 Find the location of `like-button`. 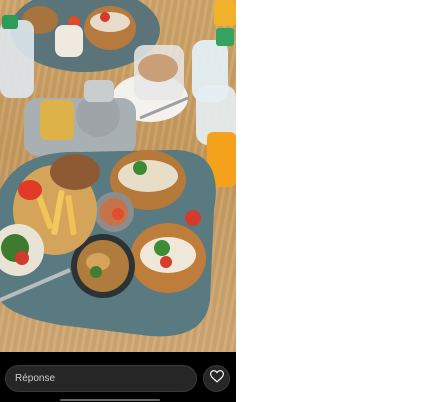

like-button is located at coordinates (216, 378).